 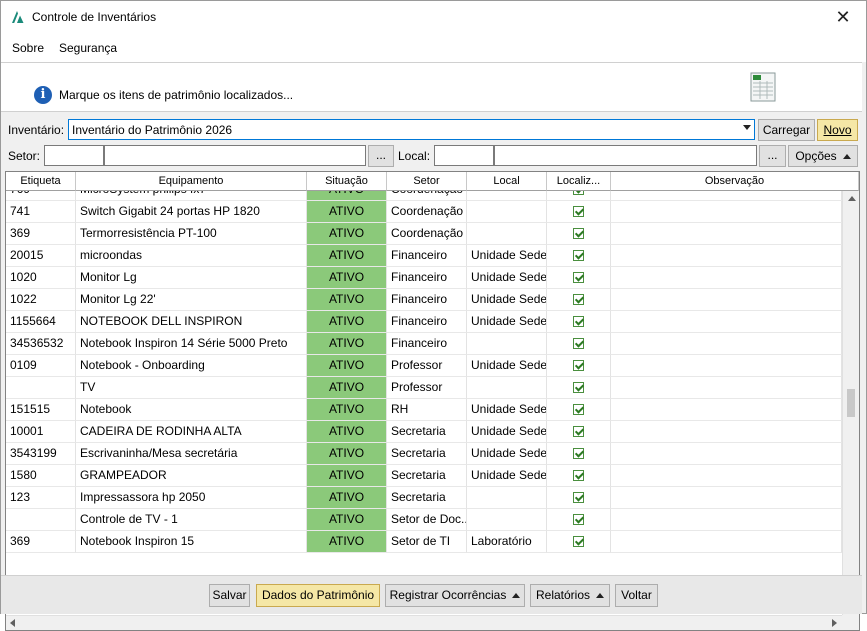 I want to click on inventory-select: Inventário do Patrimônio 2026, so click(x=411, y=129).